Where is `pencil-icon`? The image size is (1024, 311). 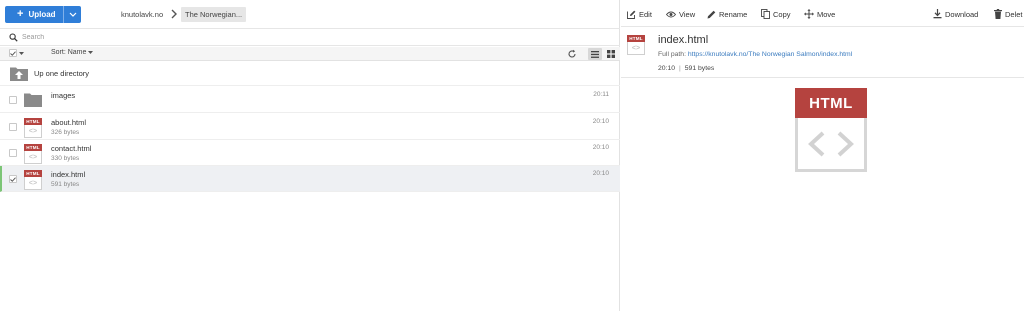
pencil-icon is located at coordinates (711, 14).